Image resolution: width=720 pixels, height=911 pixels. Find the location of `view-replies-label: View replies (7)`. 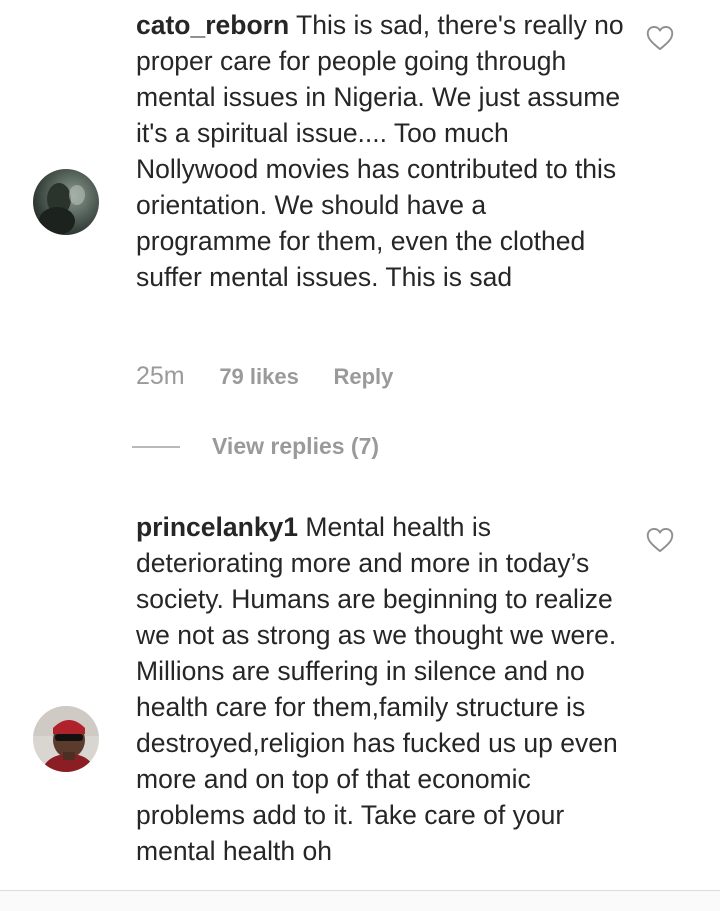

view-replies-label: View replies (7) is located at coordinates (296, 446).